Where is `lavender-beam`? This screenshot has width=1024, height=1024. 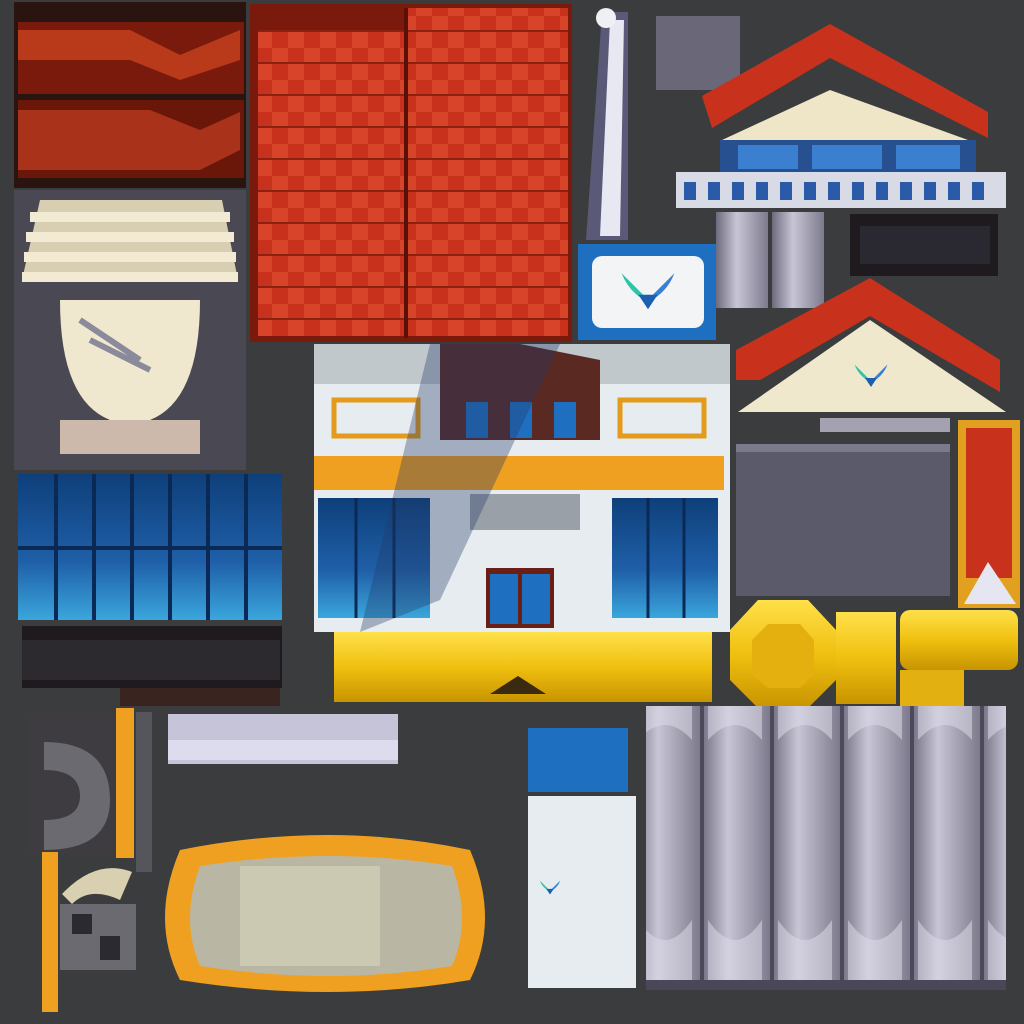 lavender-beam is located at coordinates (283, 739).